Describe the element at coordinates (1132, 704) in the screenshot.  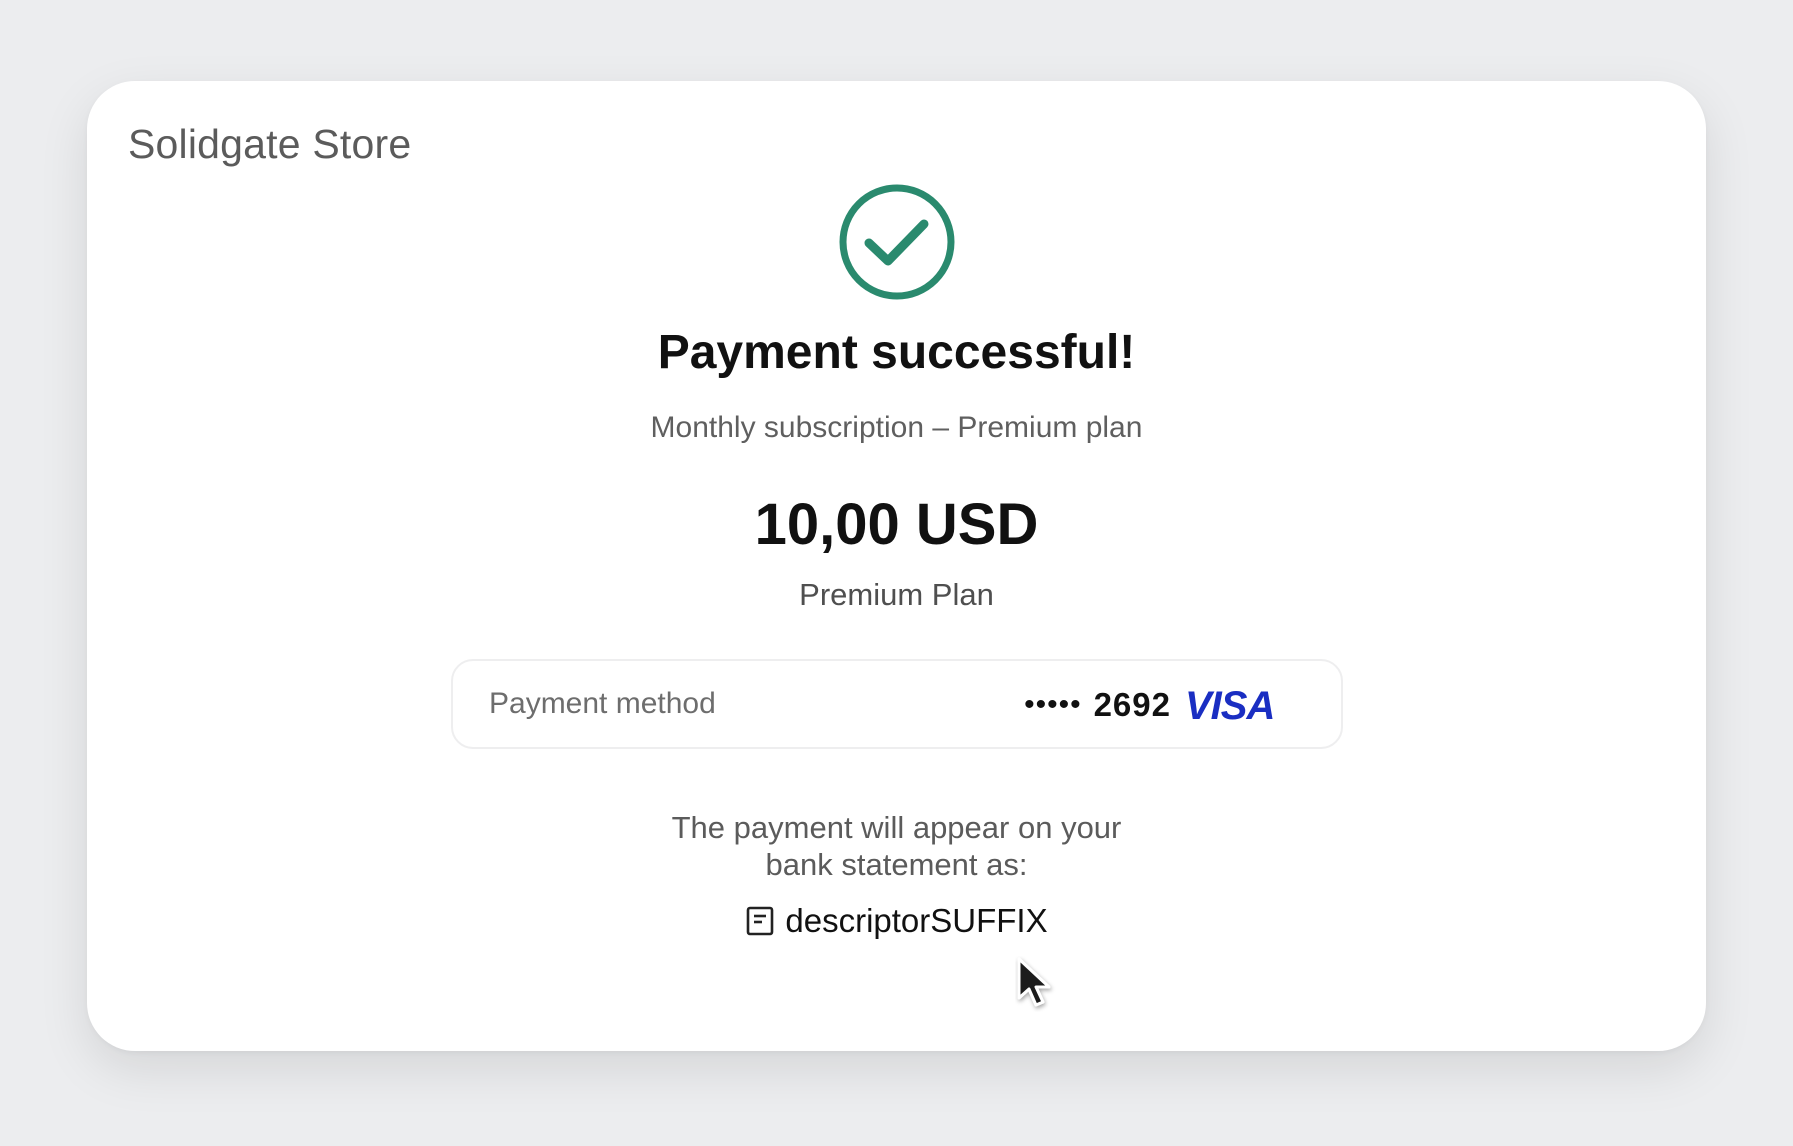
I see `card-last4: 2692` at that location.